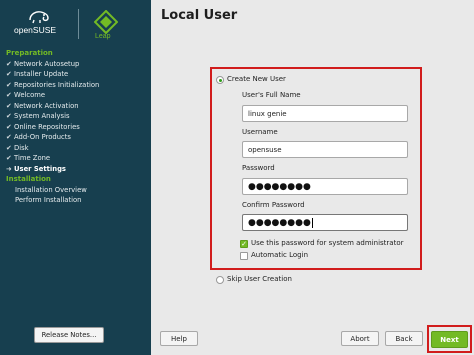 The width and height of the screenshot is (474, 355). I want to click on password-label: Password, so click(258, 168).